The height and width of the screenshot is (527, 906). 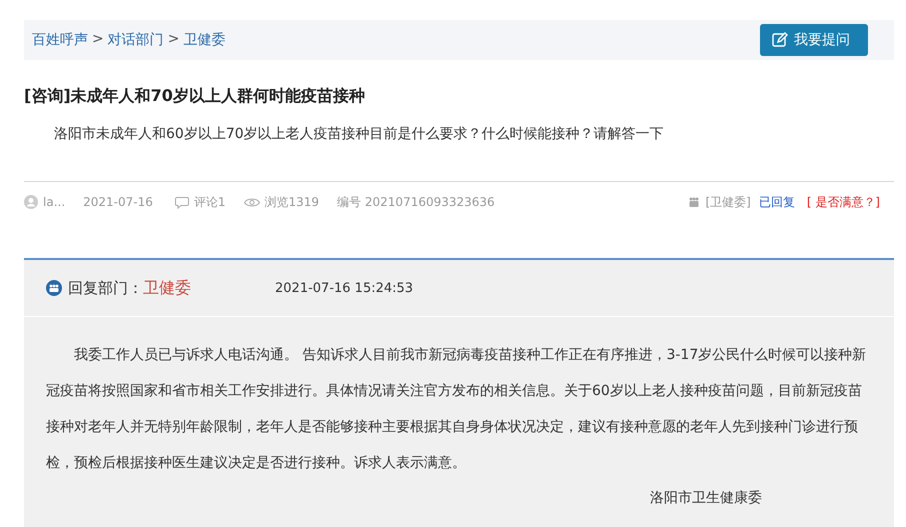 I want to click on view-count: 浏览1319, so click(x=292, y=202).